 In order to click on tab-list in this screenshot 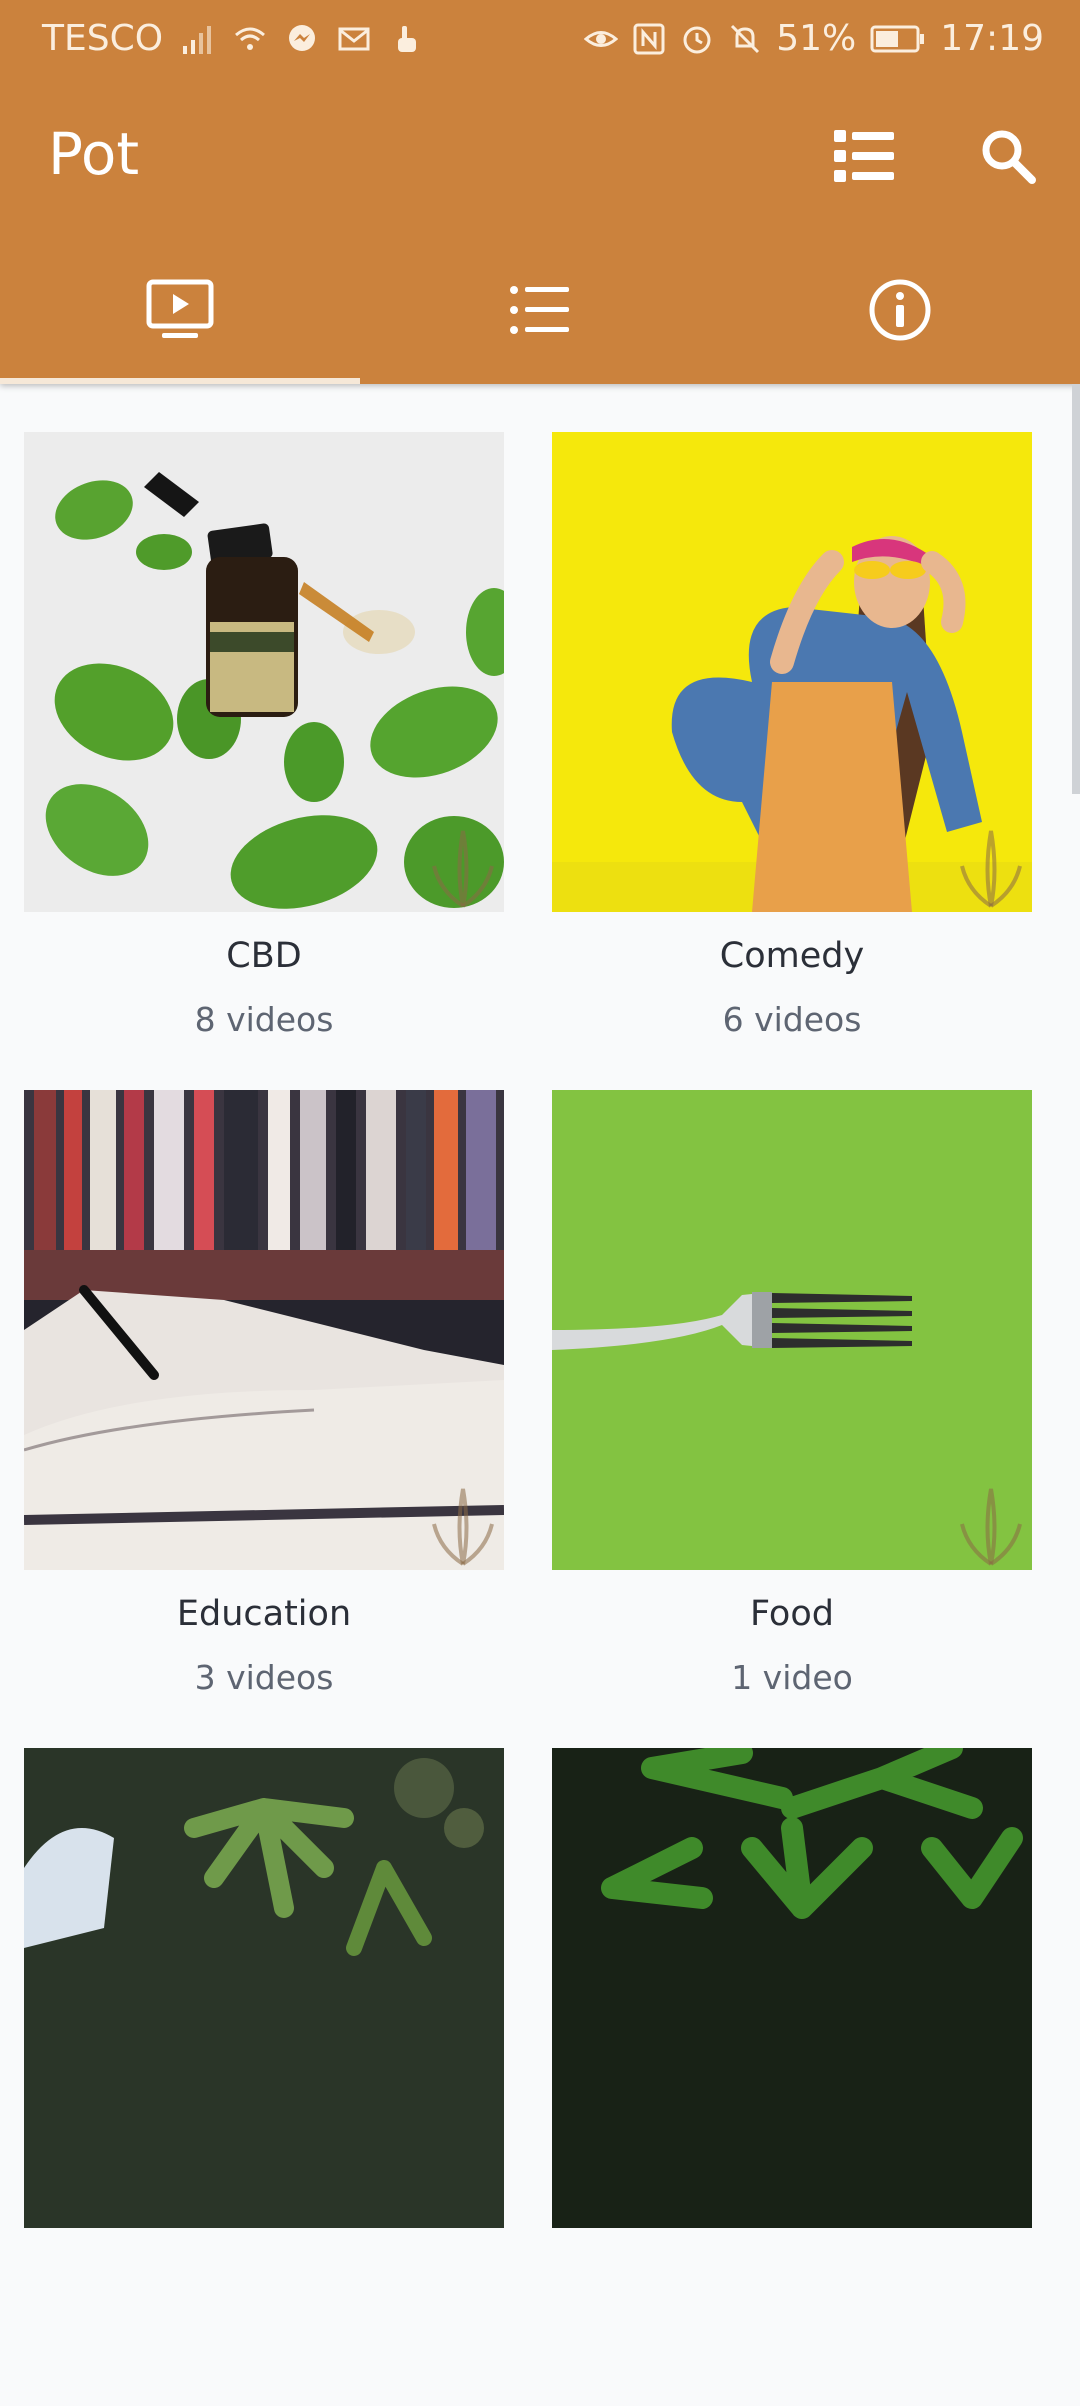, I will do `click(540, 310)`.